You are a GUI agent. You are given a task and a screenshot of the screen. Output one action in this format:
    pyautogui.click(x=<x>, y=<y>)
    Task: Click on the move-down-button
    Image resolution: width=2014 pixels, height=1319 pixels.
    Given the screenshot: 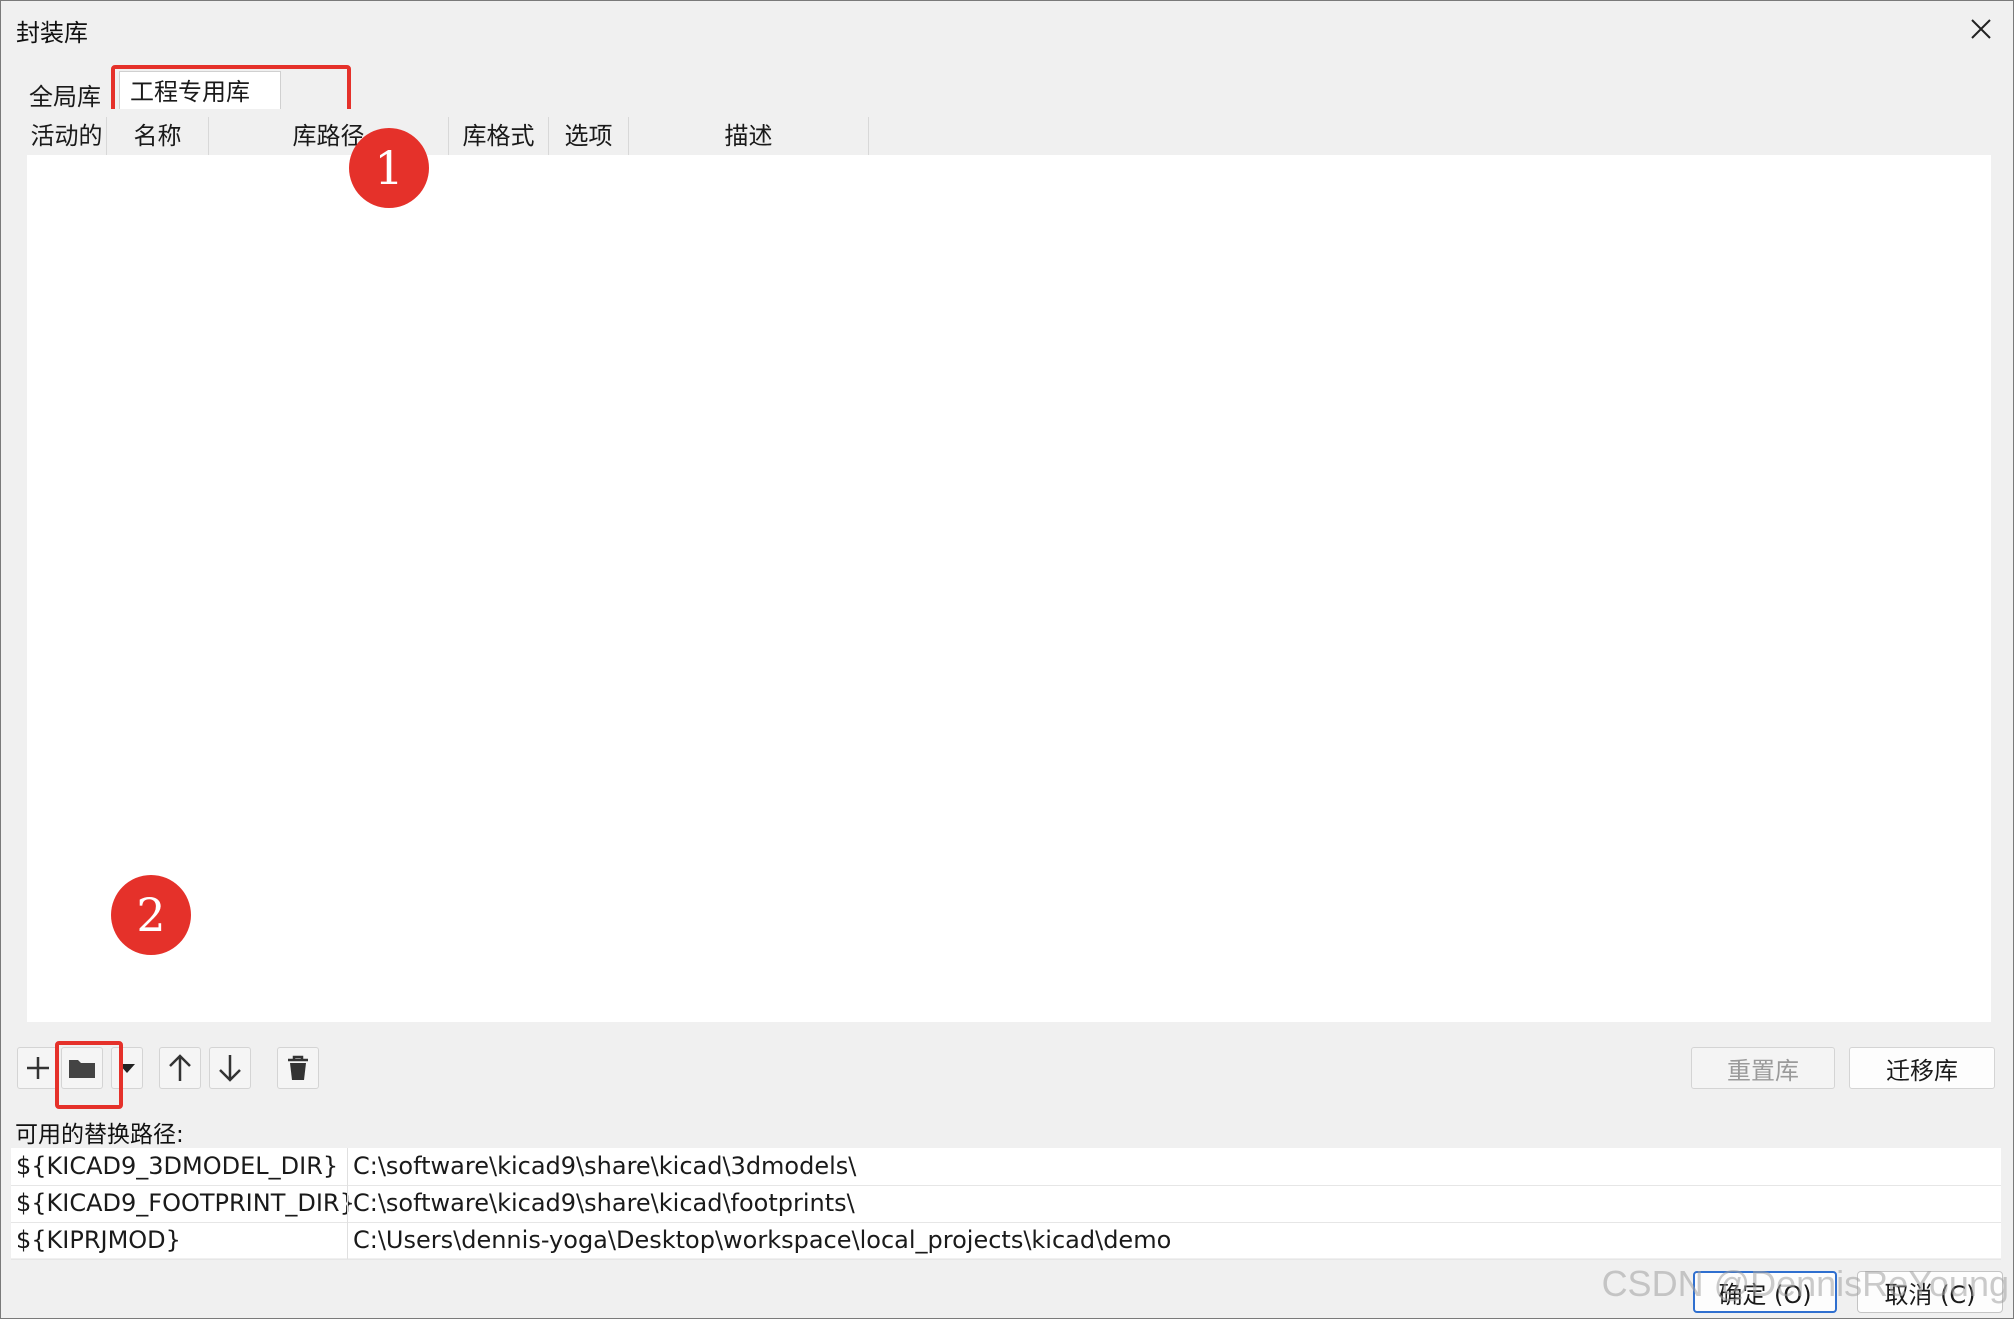 What is the action you would take?
    pyautogui.click(x=230, y=1068)
    